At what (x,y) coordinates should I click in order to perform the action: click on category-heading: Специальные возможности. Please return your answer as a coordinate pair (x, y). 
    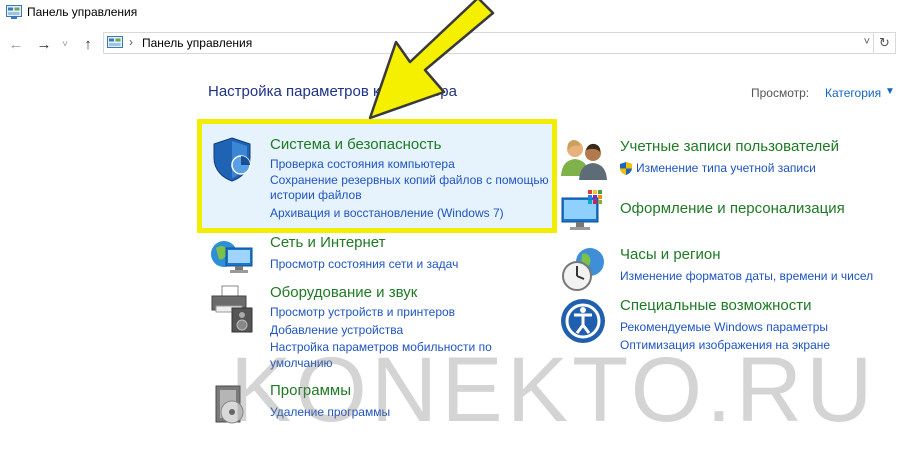
    Looking at the image, I should click on (716, 305).